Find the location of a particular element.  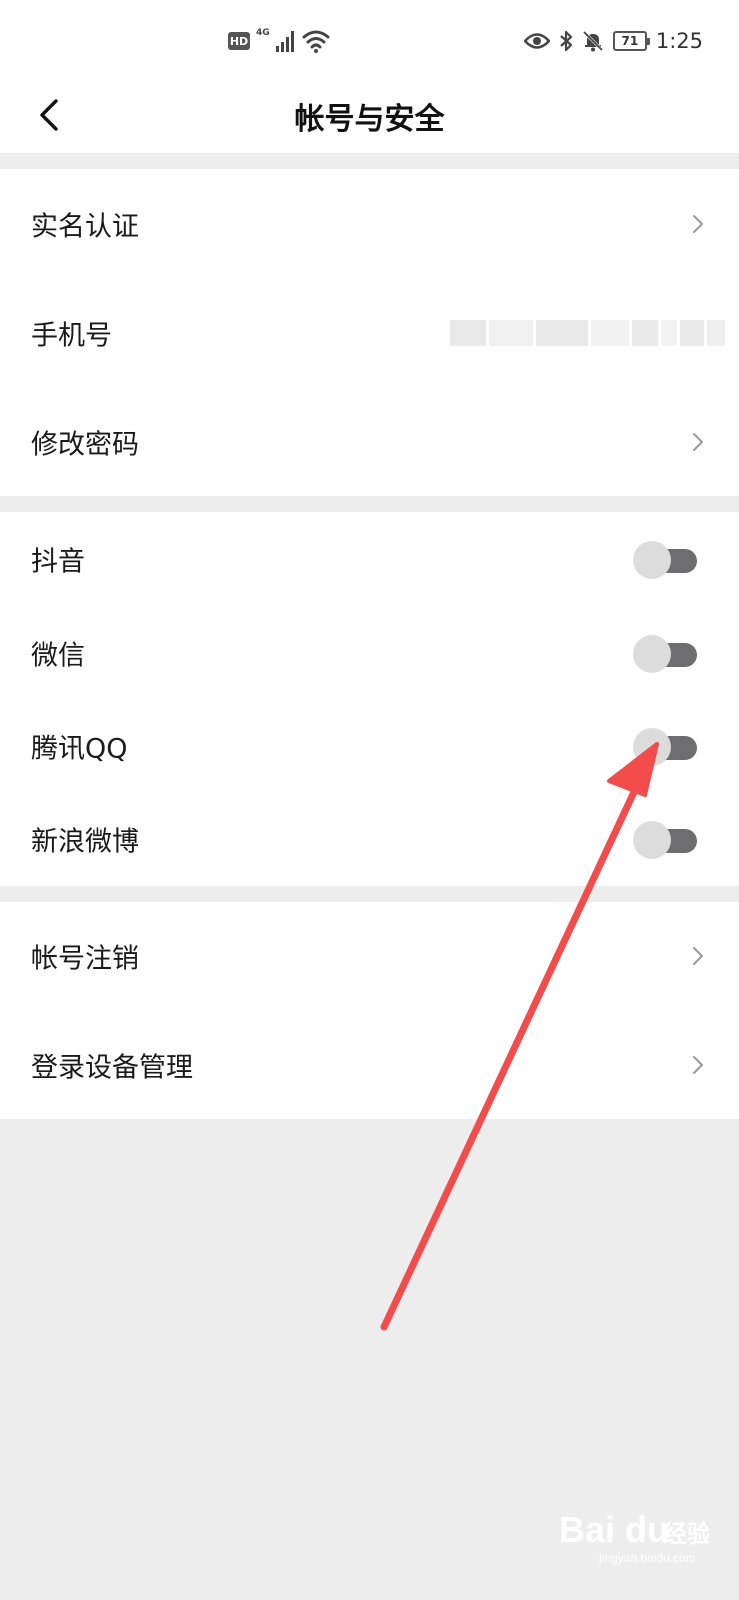

wechat-toggle is located at coordinates (665, 653).